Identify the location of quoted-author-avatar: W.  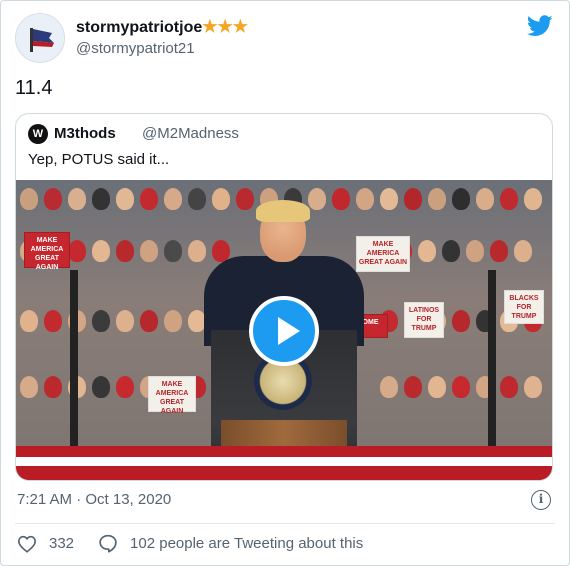
(38, 134).